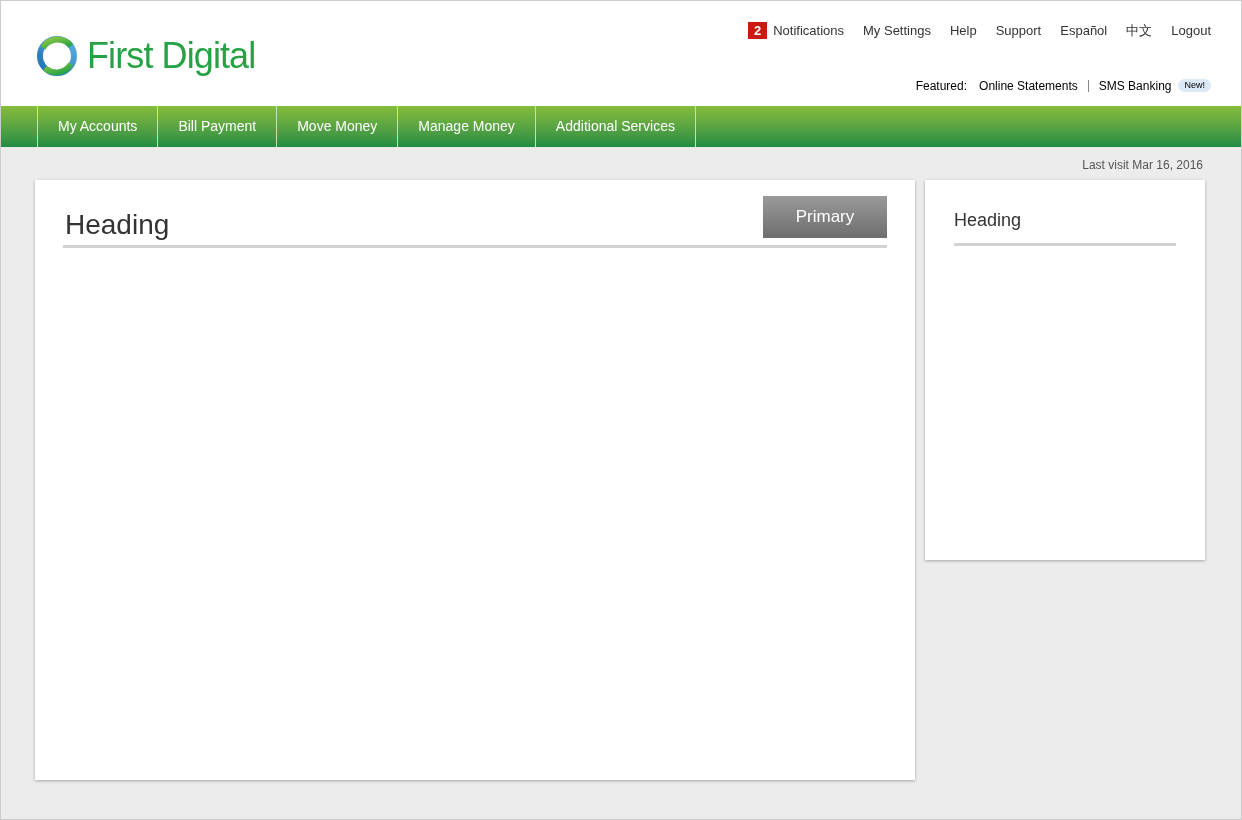 This screenshot has width=1242, height=820. I want to click on featured-label: Featured:, so click(941, 86).